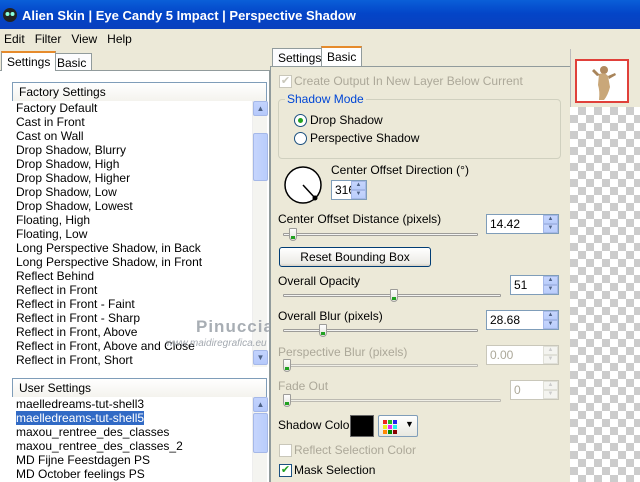 The image size is (640, 482). What do you see at coordinates (139, 388) in the screenshot?
I see `user-settings-header: User Settings` at bounding box center [139, 388].